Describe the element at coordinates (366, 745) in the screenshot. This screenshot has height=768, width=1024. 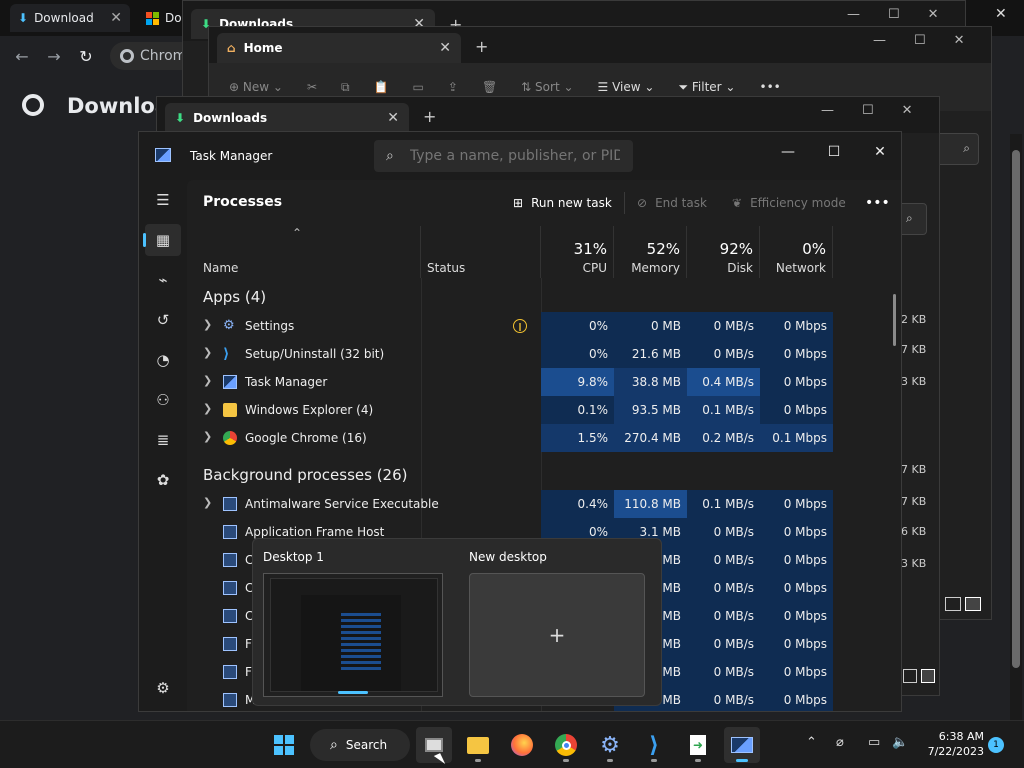
I see `search-label: Search` at that location.